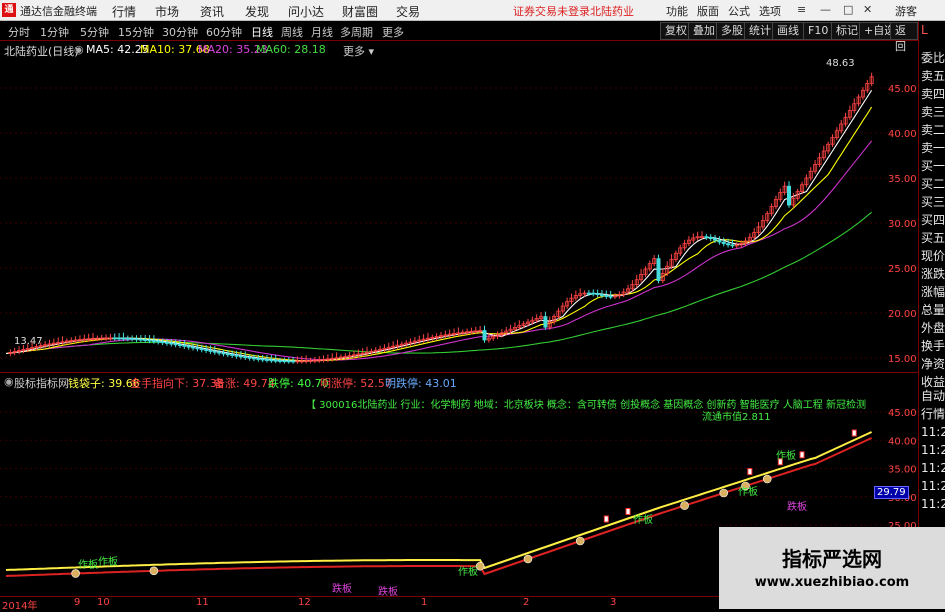 This screenshot has height=612, width=945. Describe the element at coordinates (9, 10) in the screenshot. I see `app-logo-icon: 通` at that location.